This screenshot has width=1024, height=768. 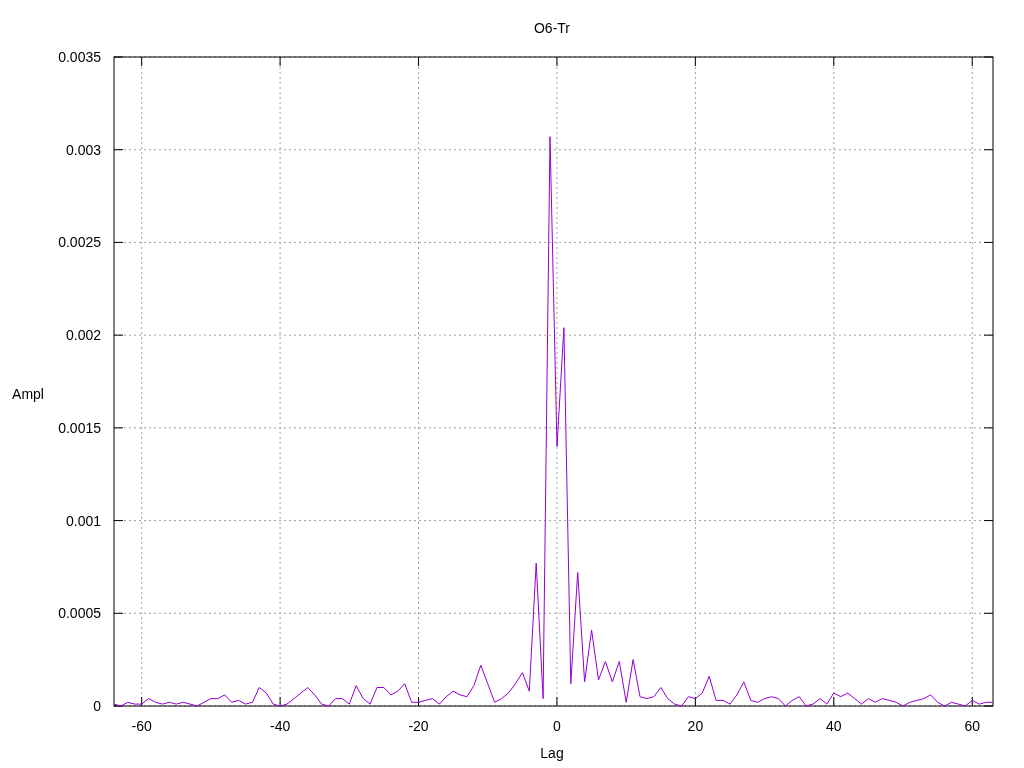 I want to click on axis-label: Ampl, so click(x=28, y=394).